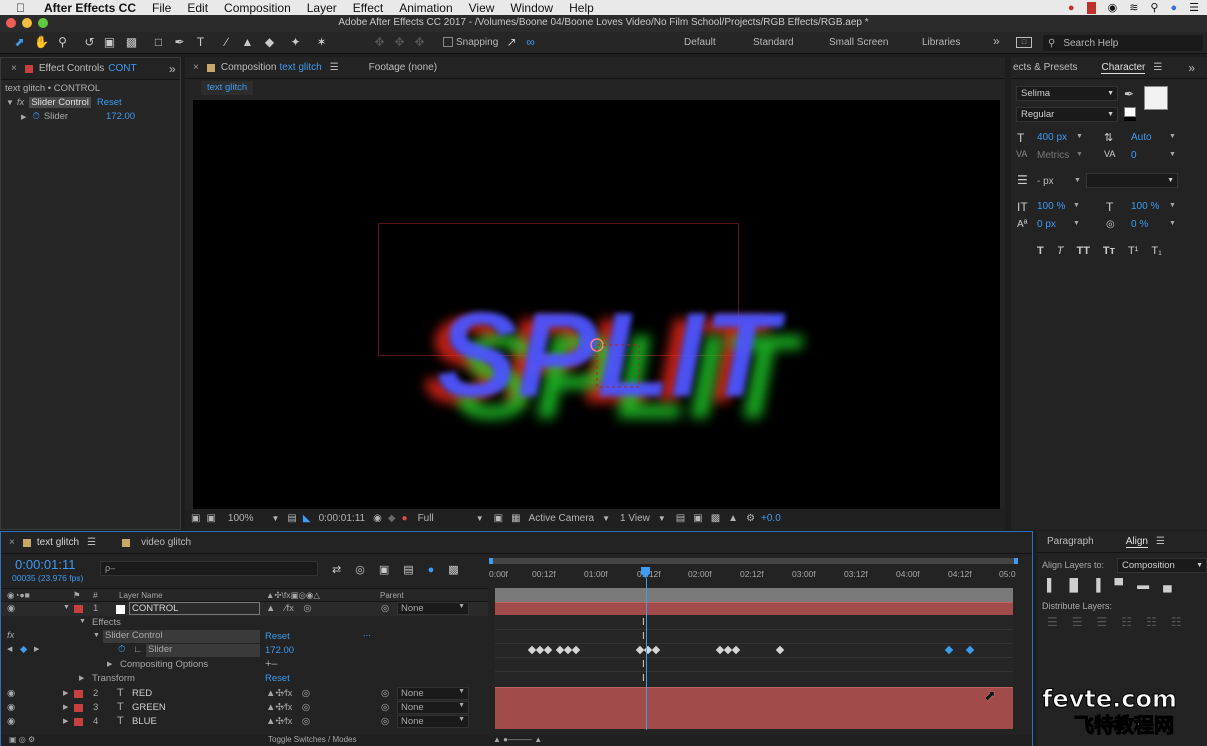 The height and width of the screenshot is (746, 1207). Describe the element at coordinates (1052, 137) in the screenshot. I see `font-size-value: 400 px` at that location.